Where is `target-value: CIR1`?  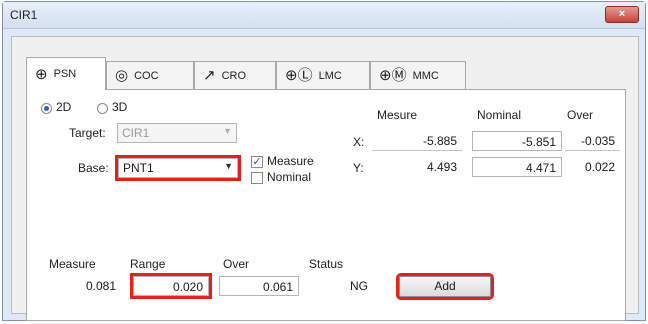
target-value: CIR1 is located at coordinates (136, 133).